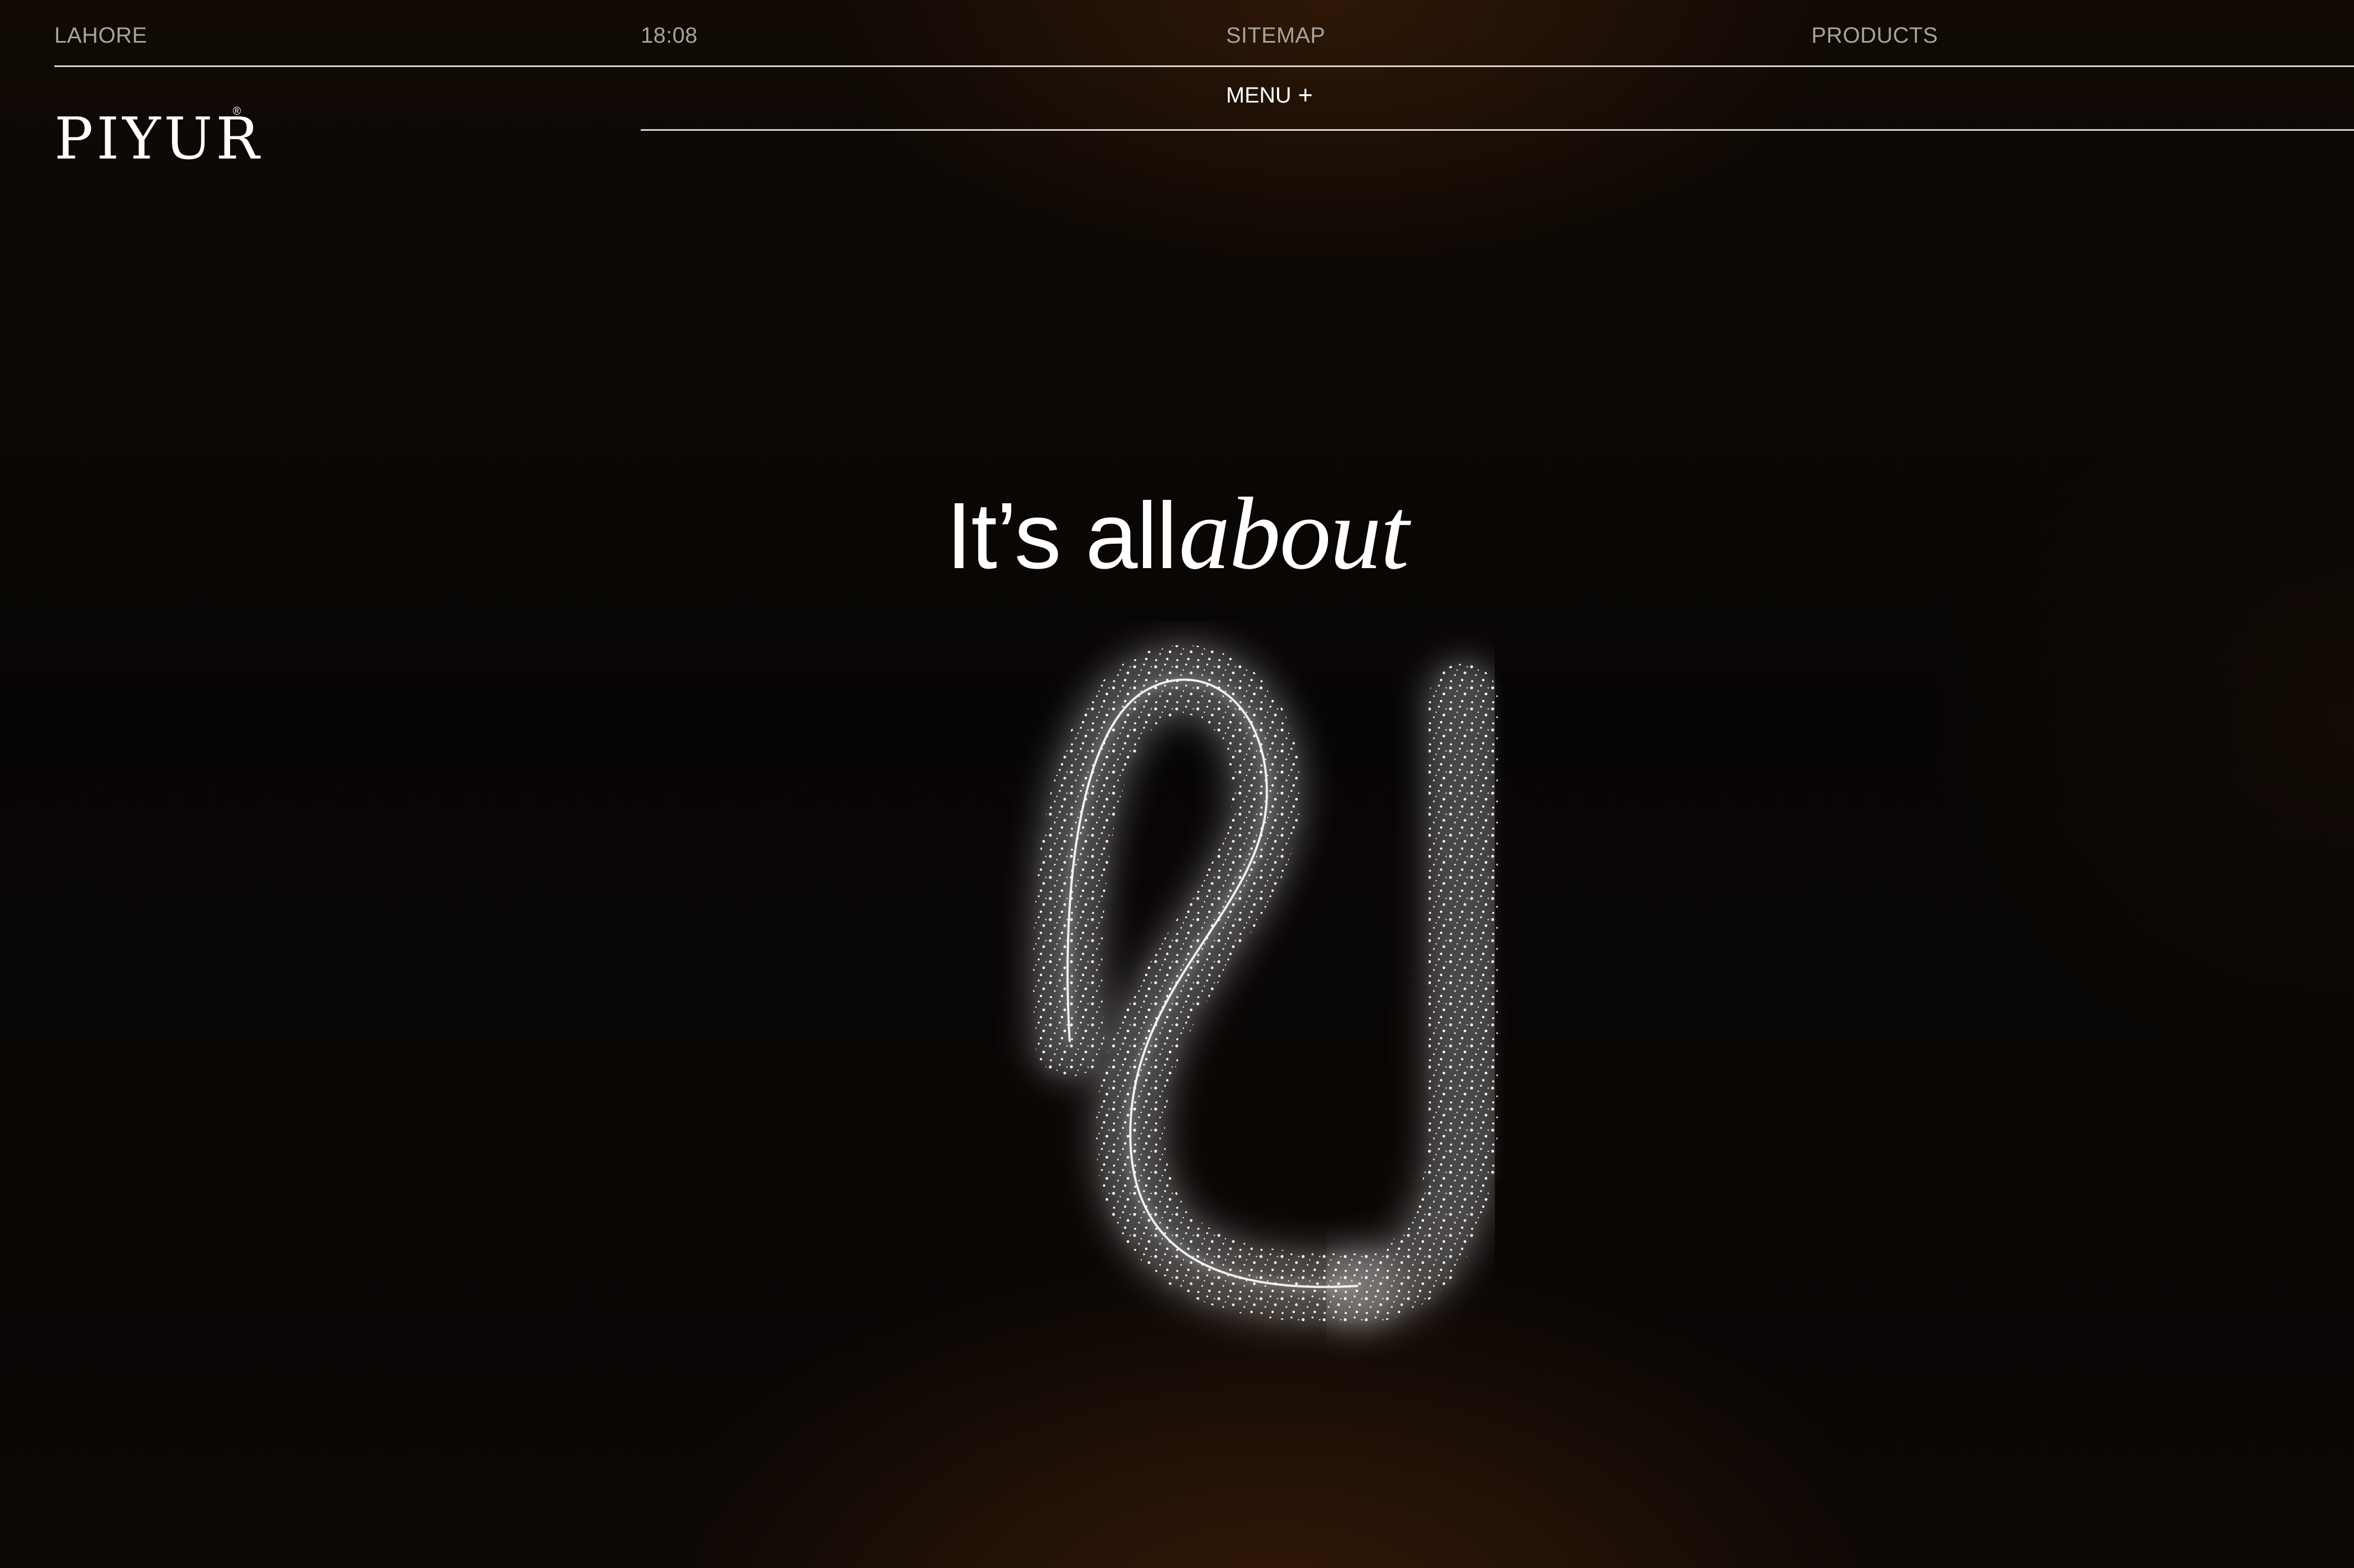  Describe the element at coordinates (1497, 130) in the screenshot. I see `menu-divider` at that location.